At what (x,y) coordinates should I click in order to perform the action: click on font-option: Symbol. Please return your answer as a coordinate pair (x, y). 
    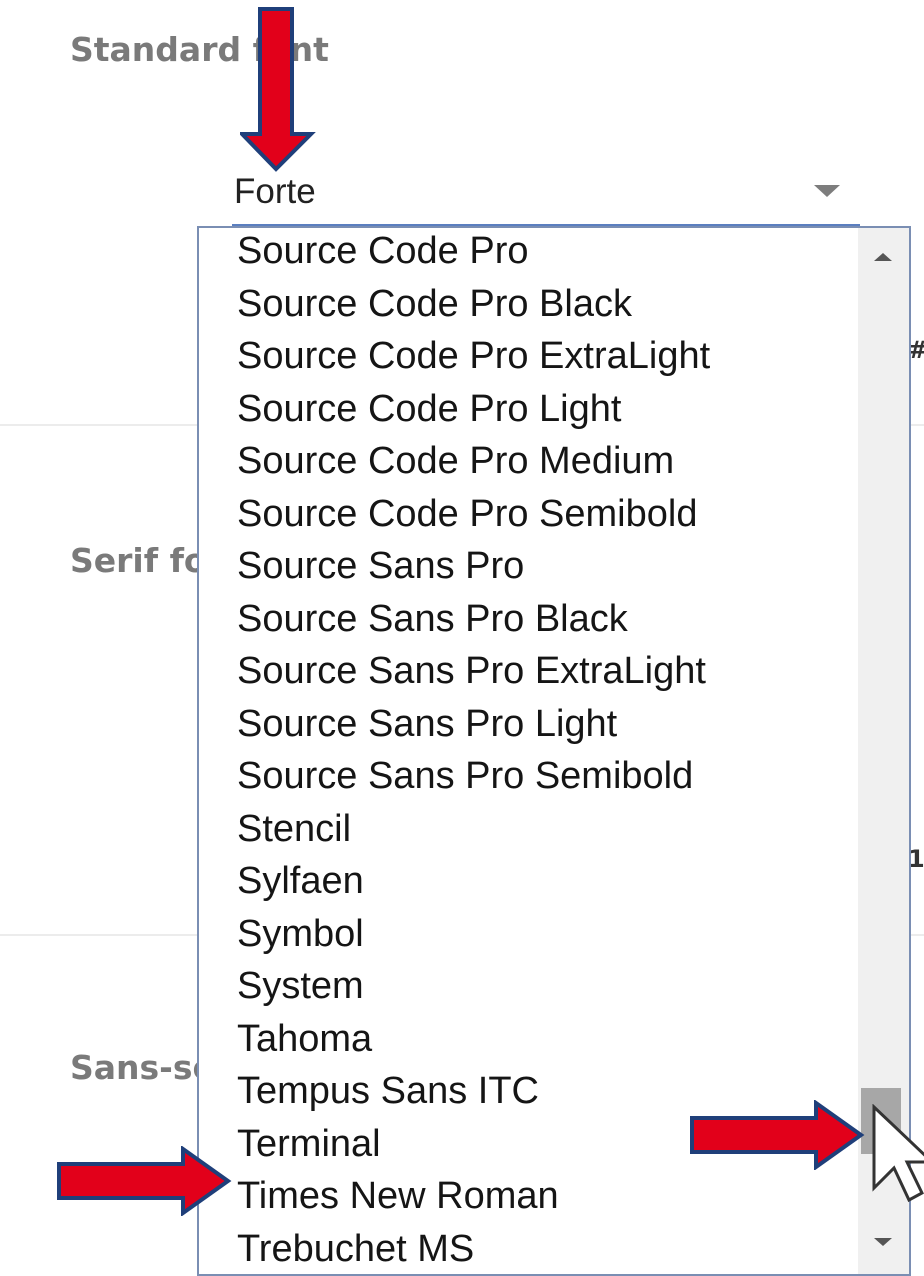
    Looking at the image, I should click on (473, 934).